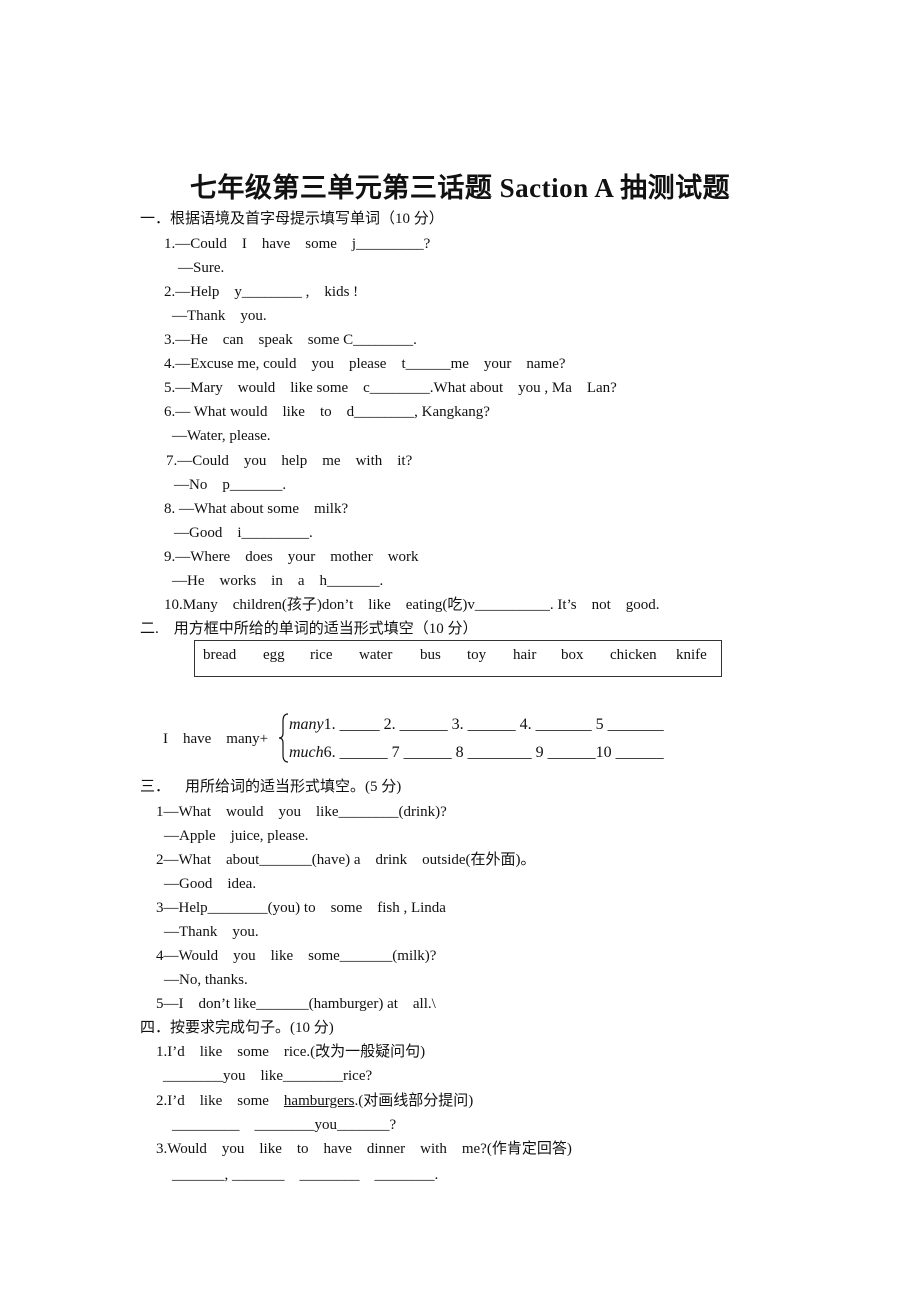  I want to click on section2-heading: 二. 用方框中所给的单词的适当形式填空（10 分）, so click(309, 629).